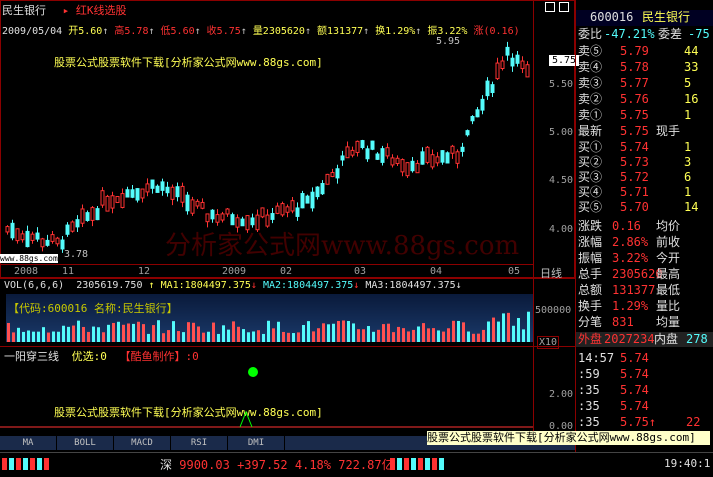 This screenshot has height=477, width=713. What do you see at coordinates (637, 274) in the screenshot?
I see `stat-value: 2305620` at bounding box center [637, 274].